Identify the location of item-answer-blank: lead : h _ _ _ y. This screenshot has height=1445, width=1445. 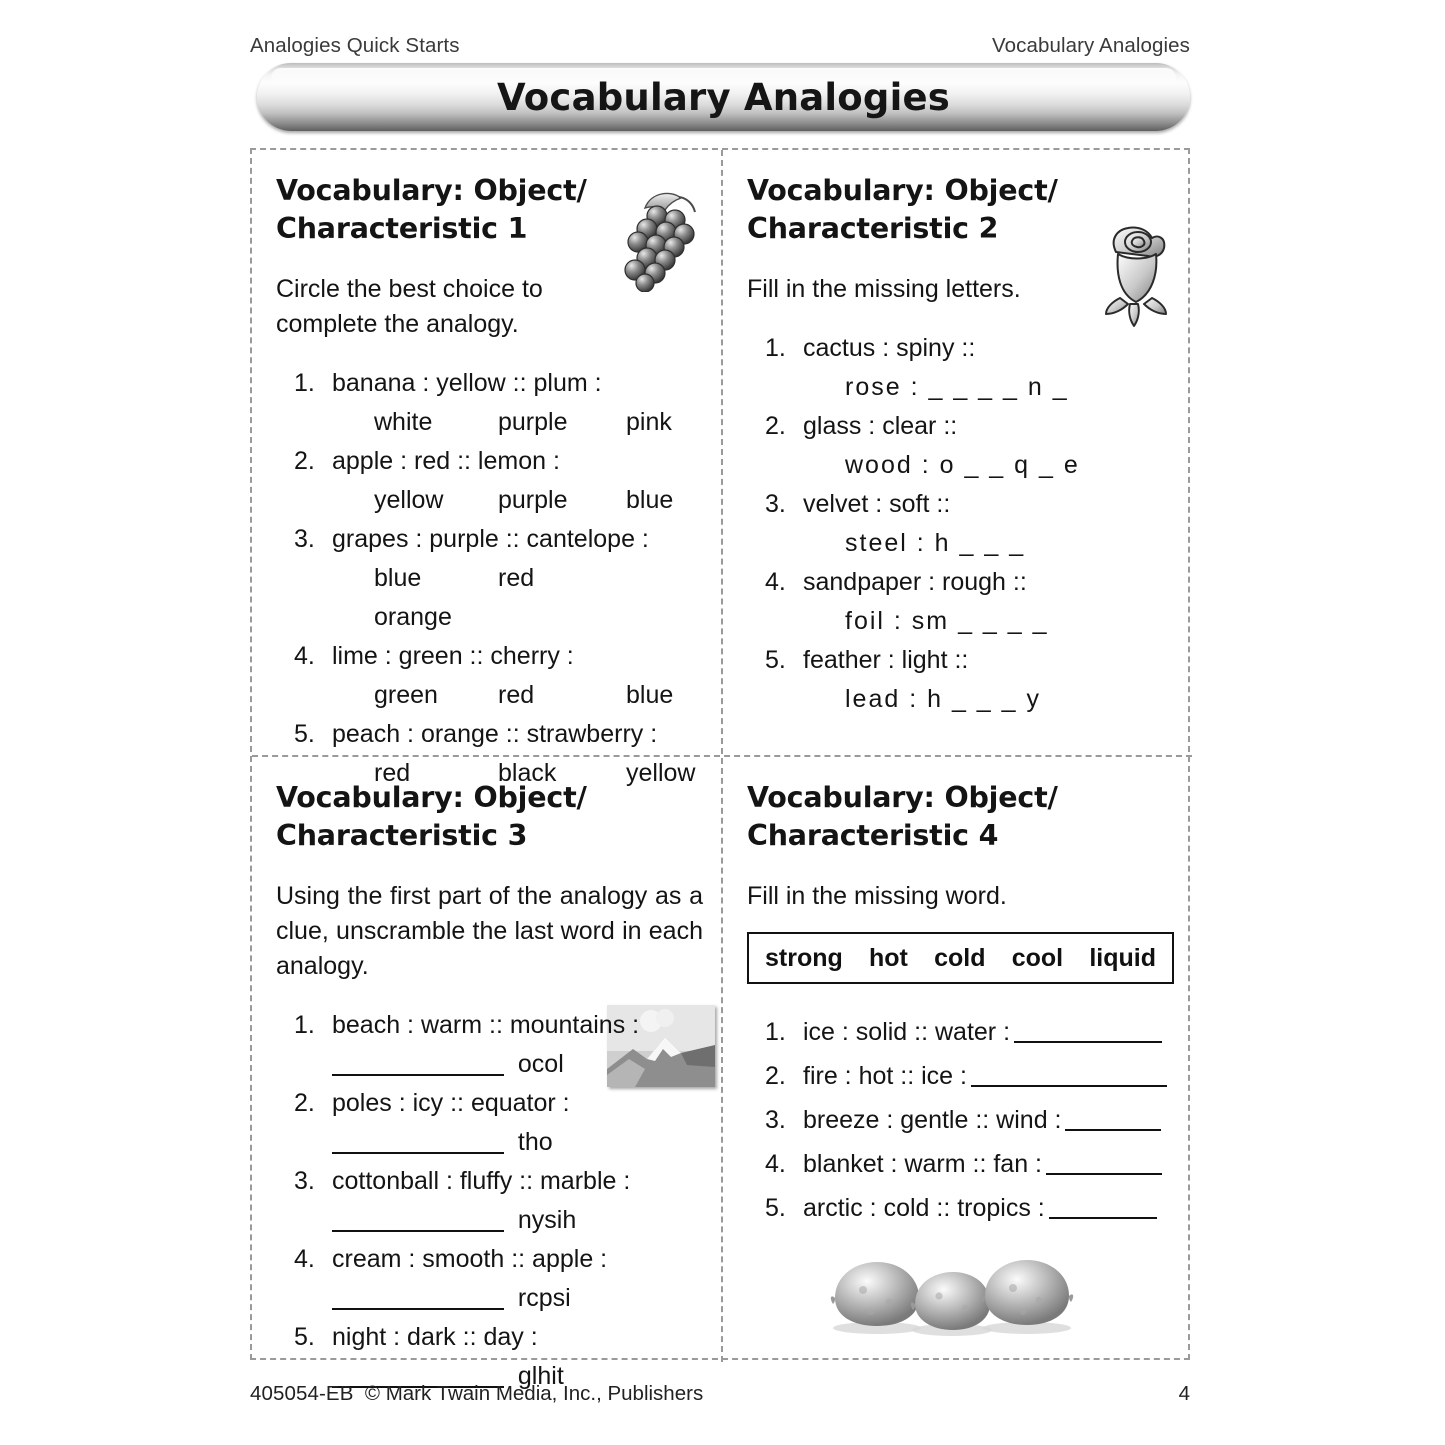
(988, 699).